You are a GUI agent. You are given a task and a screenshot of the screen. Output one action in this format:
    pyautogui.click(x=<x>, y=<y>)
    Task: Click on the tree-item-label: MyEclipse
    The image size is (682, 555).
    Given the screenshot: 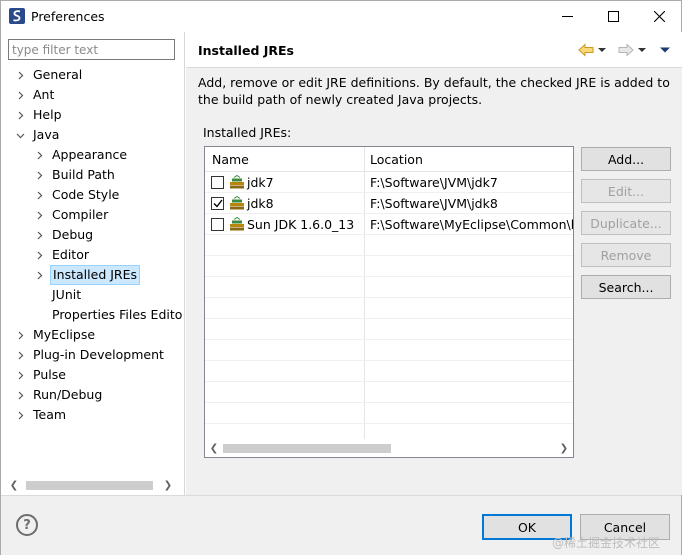 What is the action you would take?
    pyautogui.click(x=64, y=334)
    